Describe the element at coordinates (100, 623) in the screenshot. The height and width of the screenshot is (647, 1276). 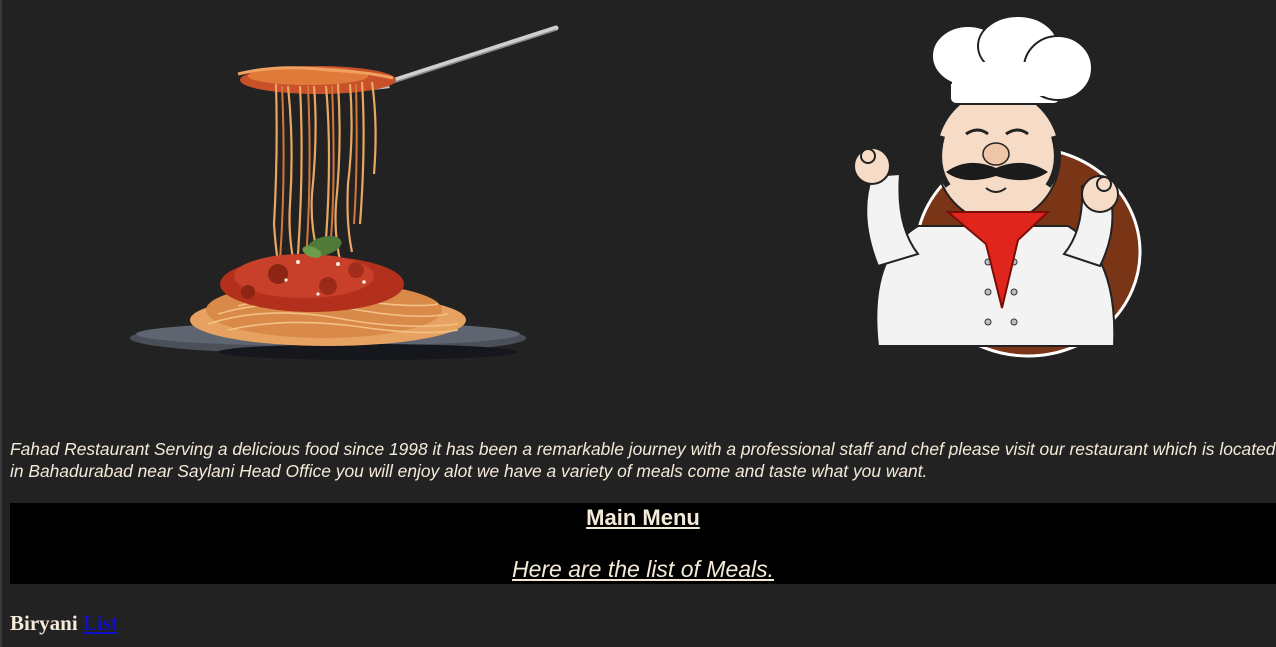
I see `biryani-list-link: List` at that location.